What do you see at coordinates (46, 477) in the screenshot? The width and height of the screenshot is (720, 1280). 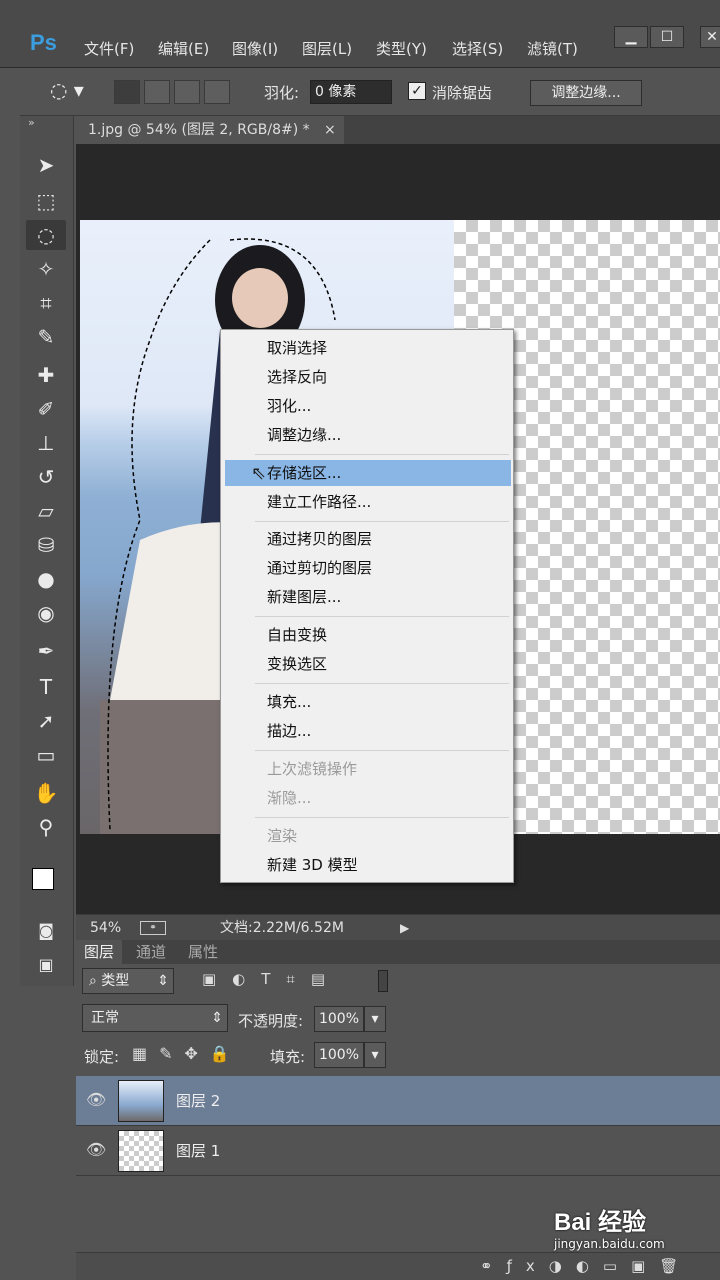 I see `history-brush-icon: ↺` at bounding box center [46, 477].